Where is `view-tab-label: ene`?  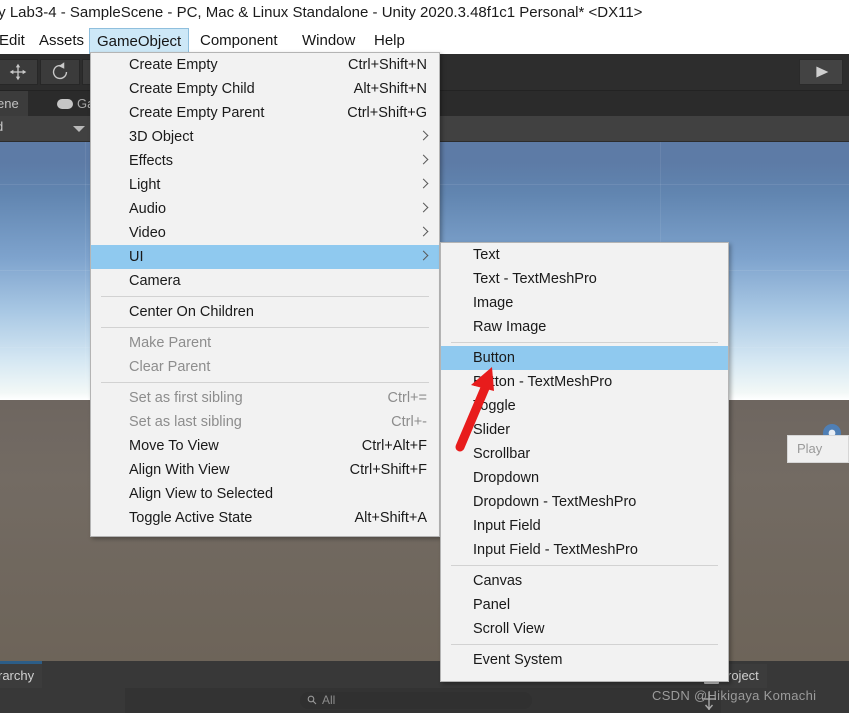 view-tab-label: ene is located at coordinates (9, 103).